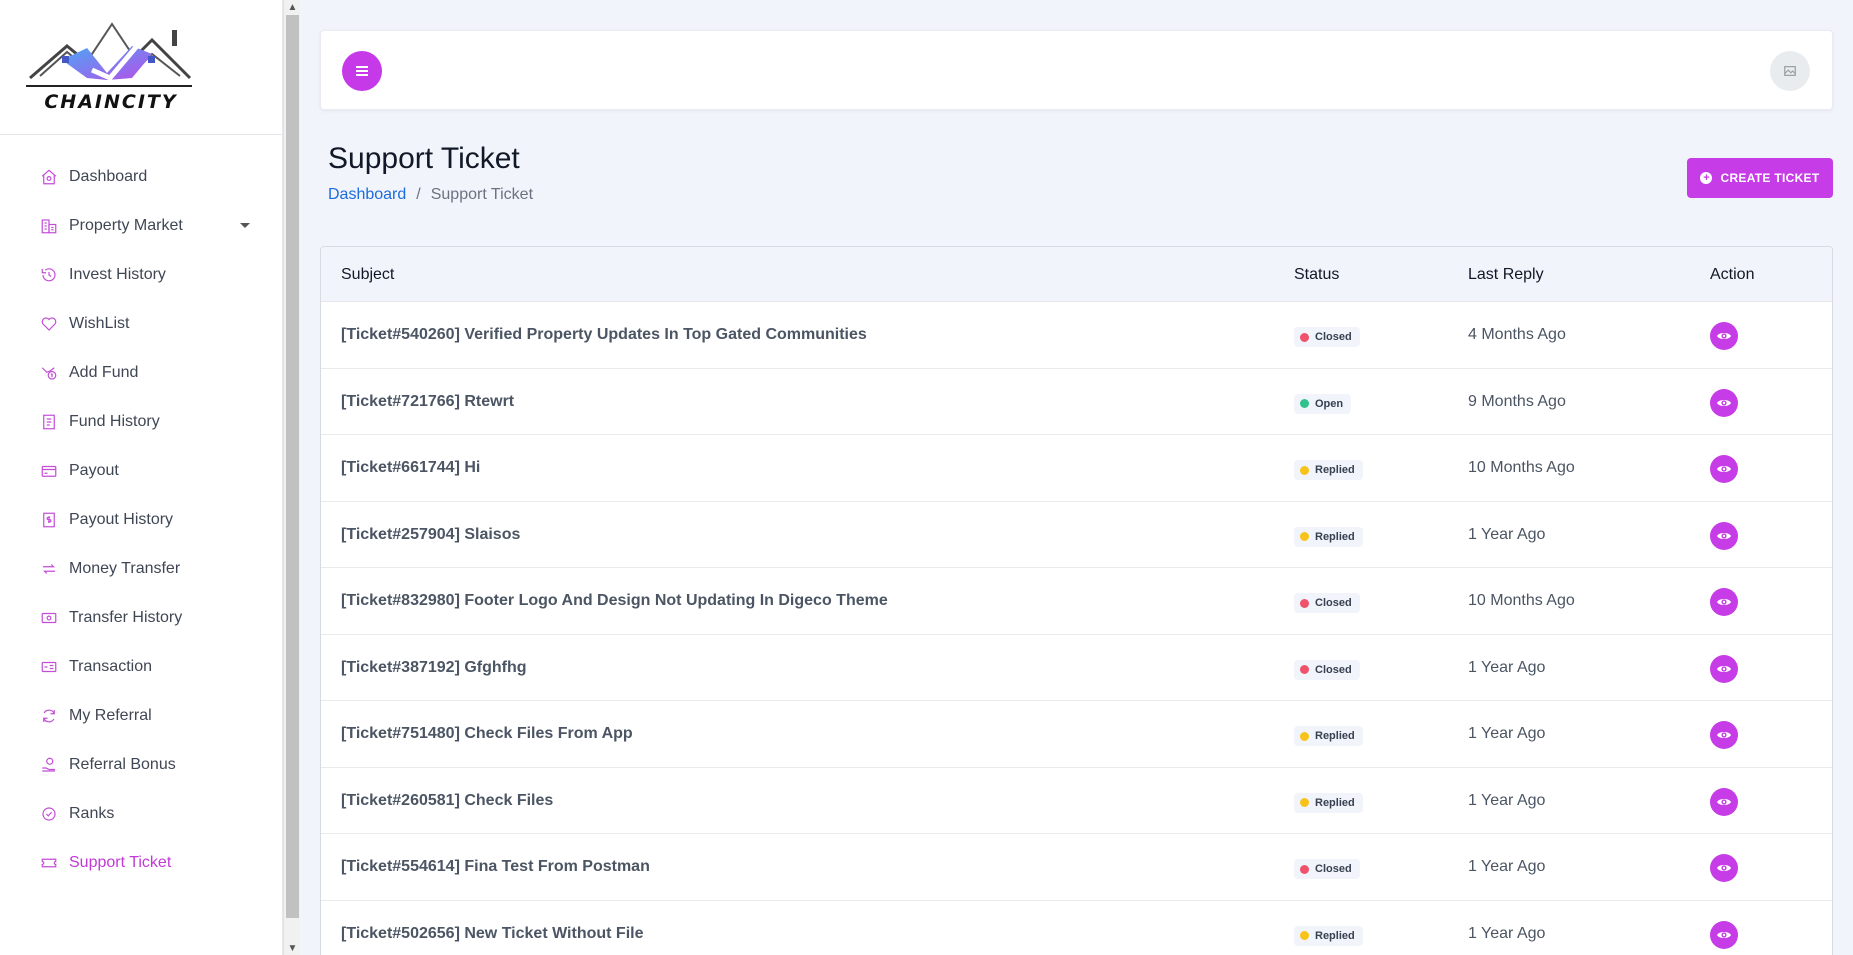 This screenshot has width=1853, height=955. What do you see at coordinates (292, 7) in the screenshot?
I see `scroll-up-arrow-icon: ▲` at bounding box center [292, 7].